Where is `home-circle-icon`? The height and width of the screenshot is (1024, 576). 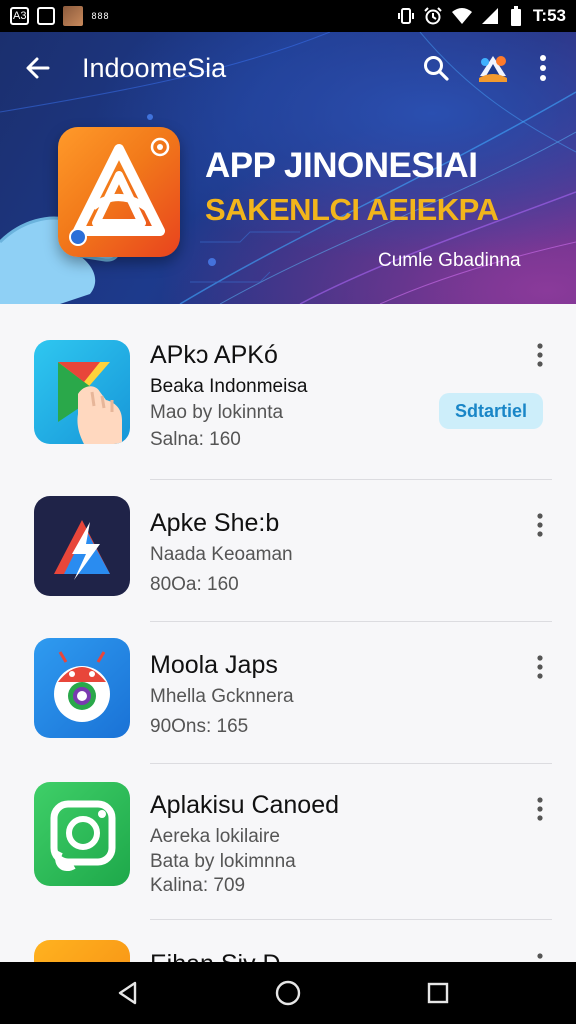 home-circle-icon is located at coordinates (288, 993).